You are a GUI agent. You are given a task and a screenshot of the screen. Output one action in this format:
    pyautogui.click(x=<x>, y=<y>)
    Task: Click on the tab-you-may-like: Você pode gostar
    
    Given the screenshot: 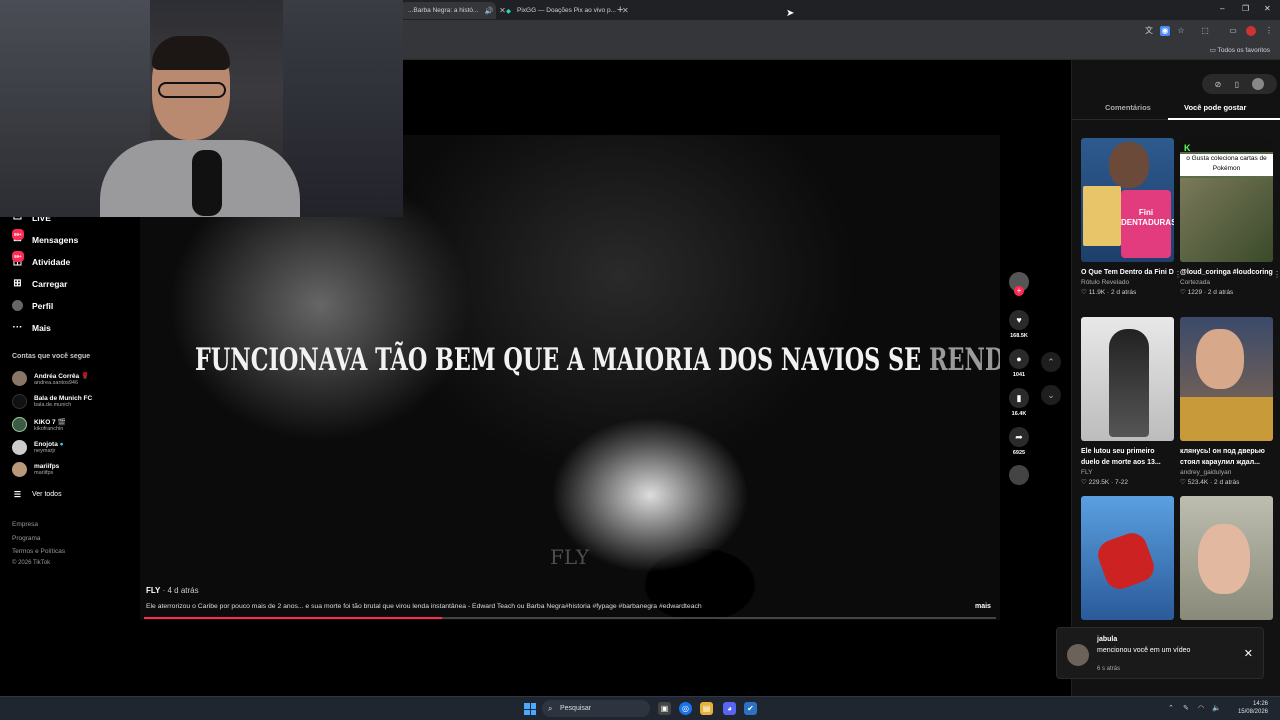 What is the action you would take?
    pyautogui.click(x=1215, y=107)
    